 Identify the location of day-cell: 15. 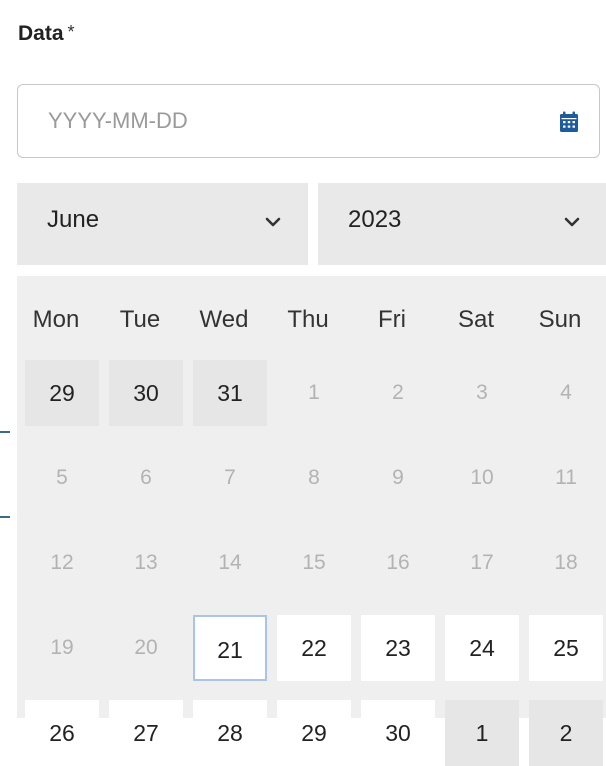
(314, 562).